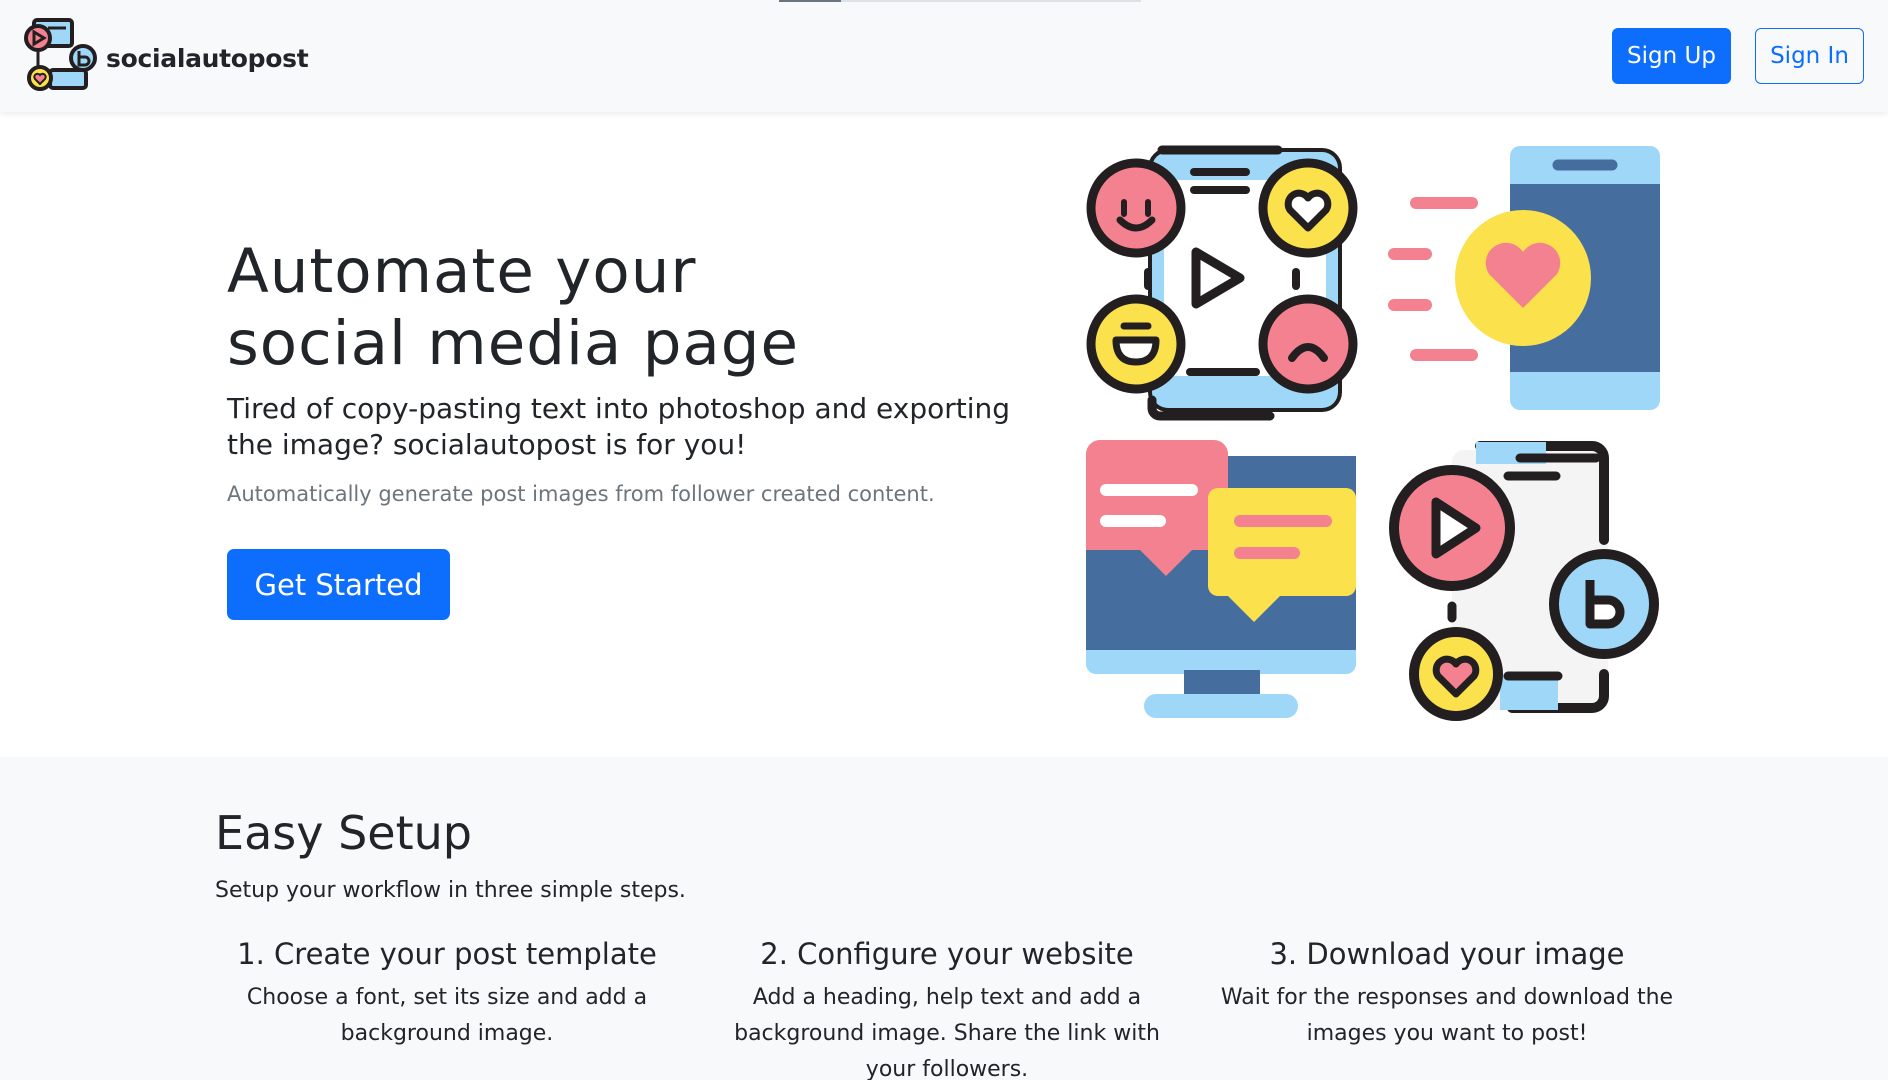 This screenshot has height=1080, width=1888. I want to click on brand-link: socialautopost, so click(166, 58).